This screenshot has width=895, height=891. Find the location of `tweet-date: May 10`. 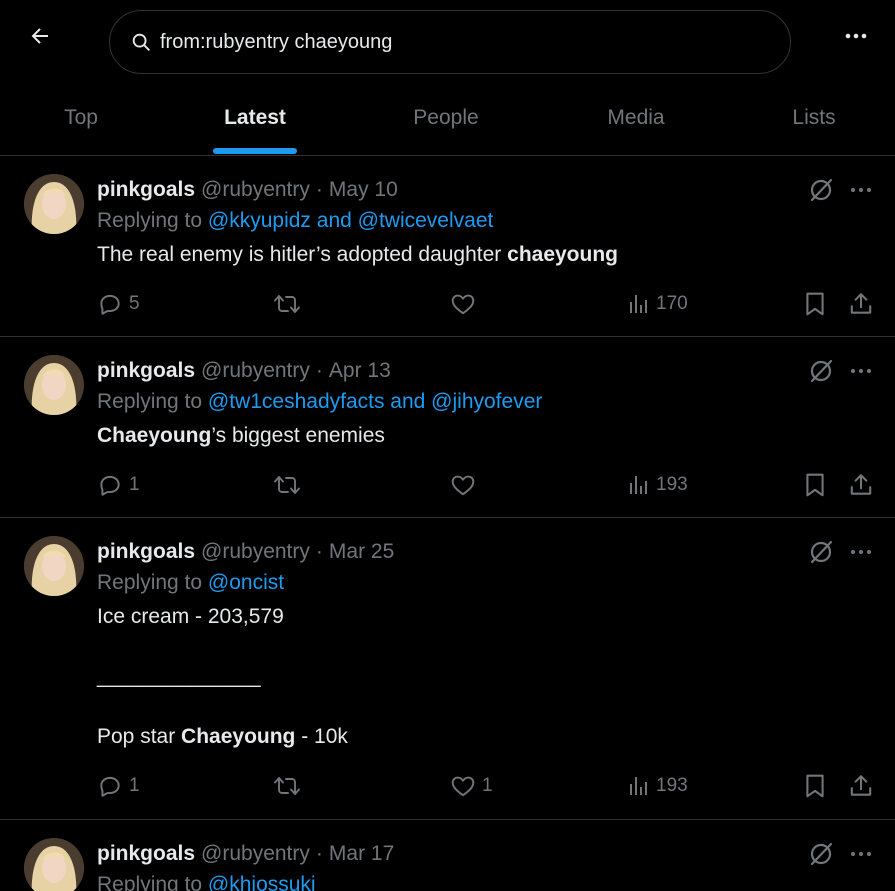

tweet-date: May 10 is located at coordinates (363, 190).